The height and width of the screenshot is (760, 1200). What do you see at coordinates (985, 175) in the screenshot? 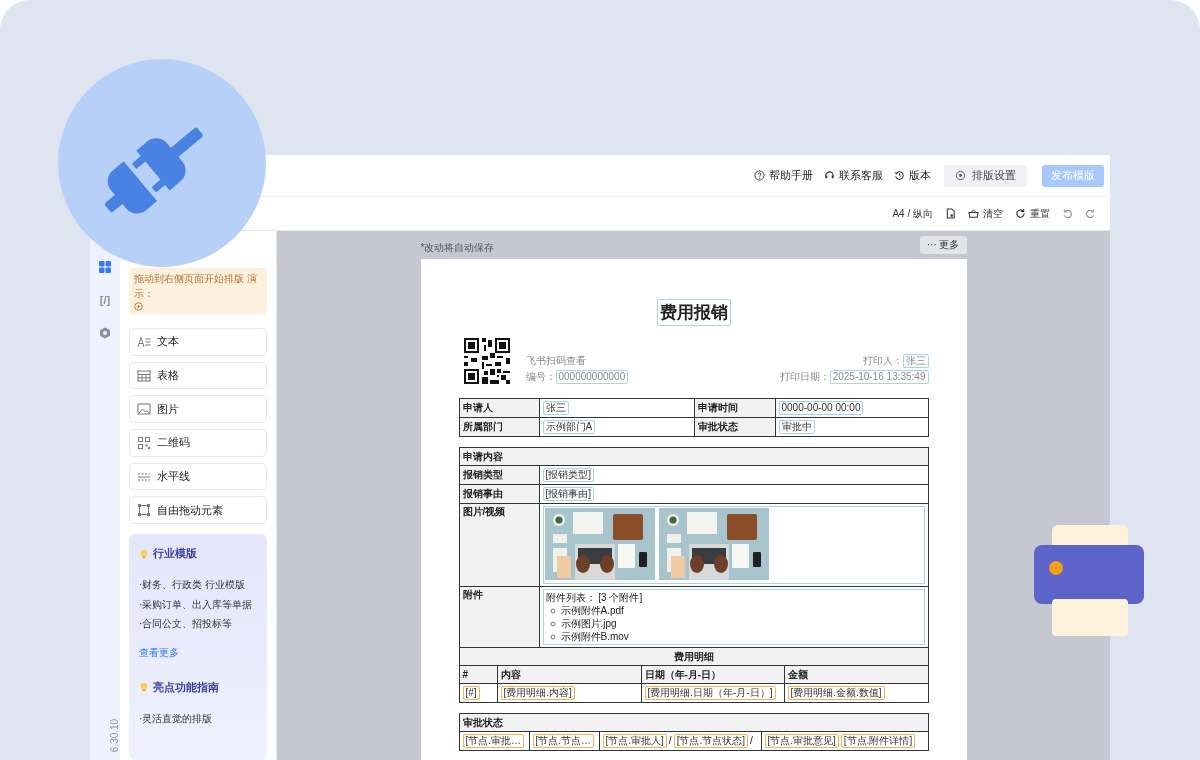
I see `layout-settings-button: 排版设置` at bounding box center [985, 175].